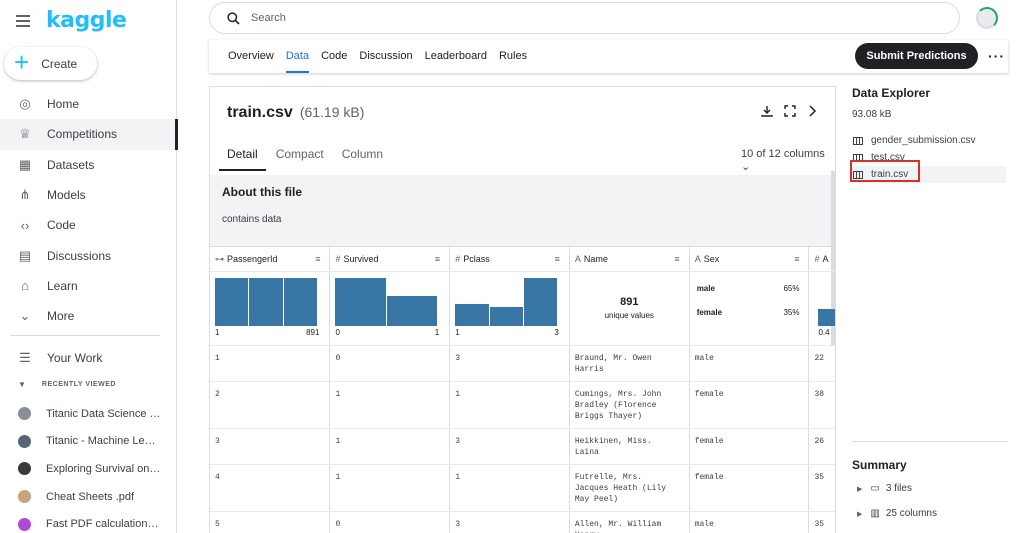 This screenshot has height=533, width=1024. What do you see at coordinates (934, 488) in the screenshot?
I see `summary-item: ▶ ▭ 3 files` at bounding box center [934, 488].